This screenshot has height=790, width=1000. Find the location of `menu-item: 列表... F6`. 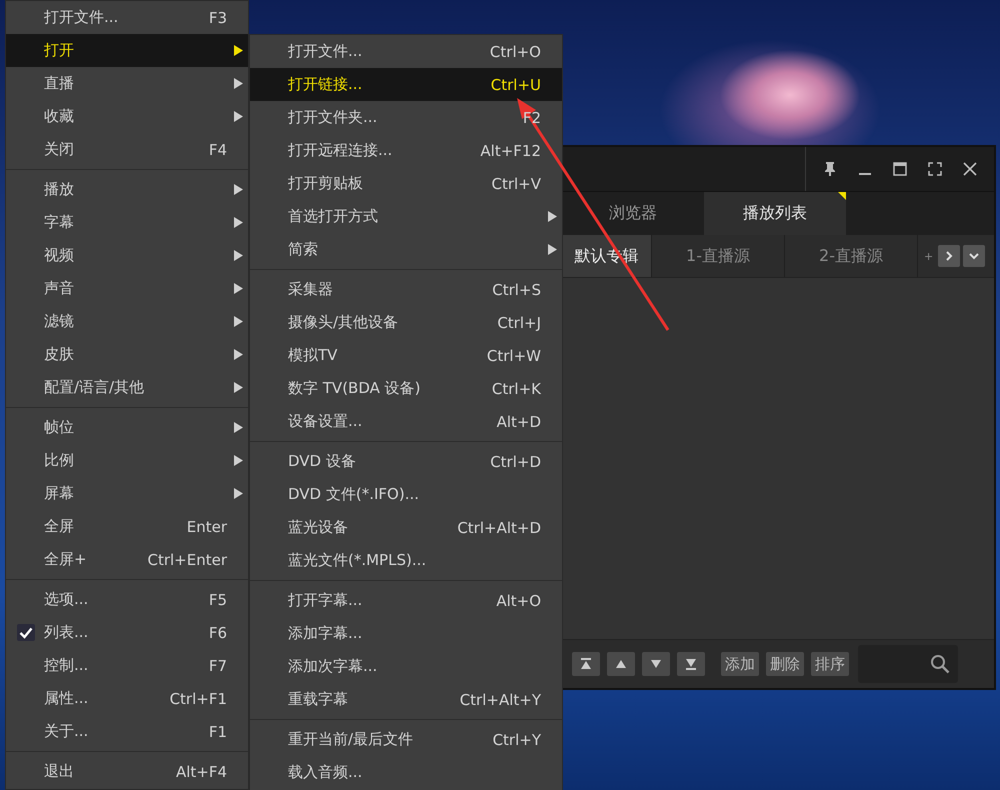

menu-item: 列表... F6 is located at coordinates (127, 632).